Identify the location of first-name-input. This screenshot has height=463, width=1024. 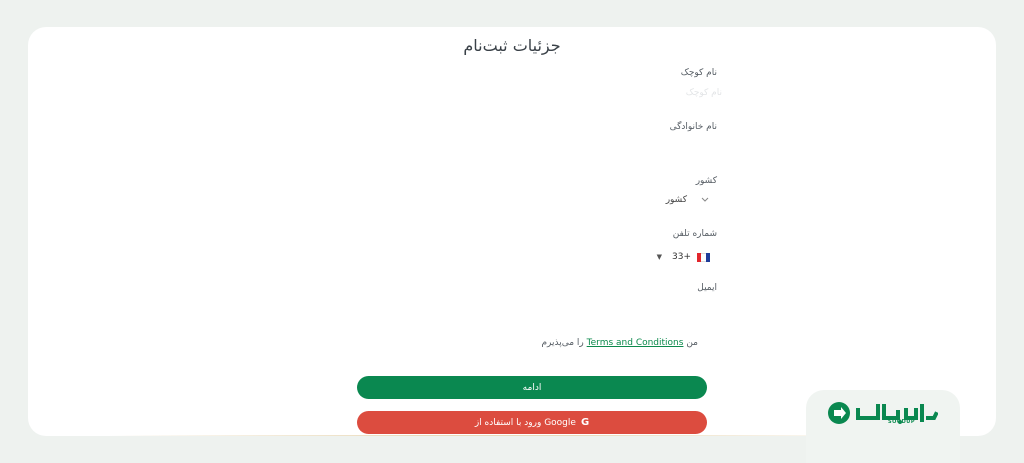
(542, 93).